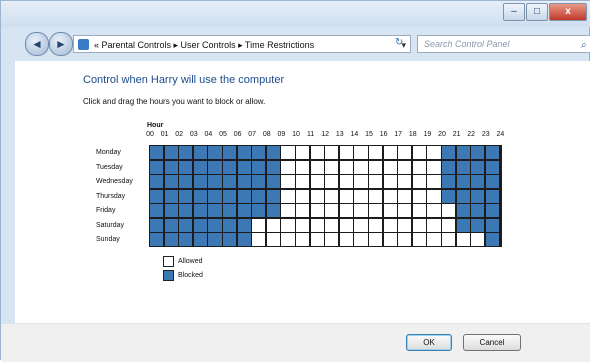  What do you see at coordinates (399, 42) in the screenshot?
I see `refresh-icon: ↻` at bounding box center [399, 42].